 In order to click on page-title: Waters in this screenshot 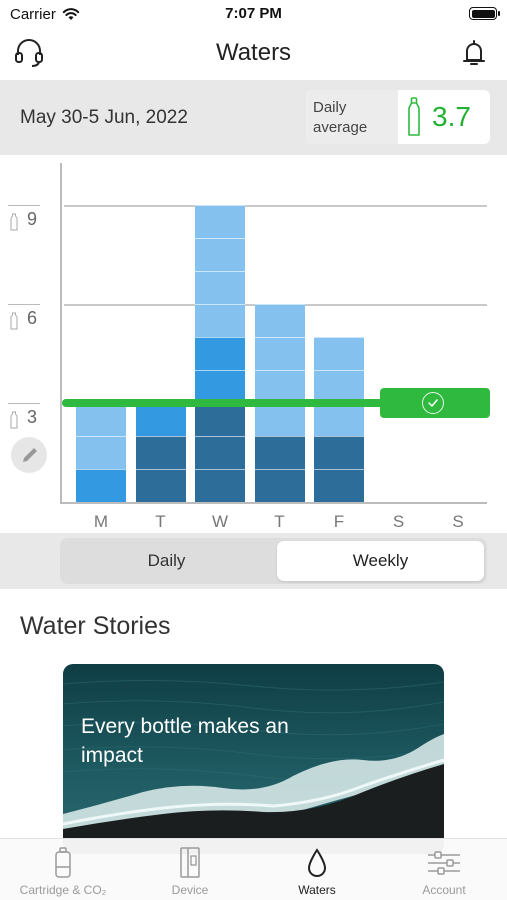, I will do `click(253, 52)`.